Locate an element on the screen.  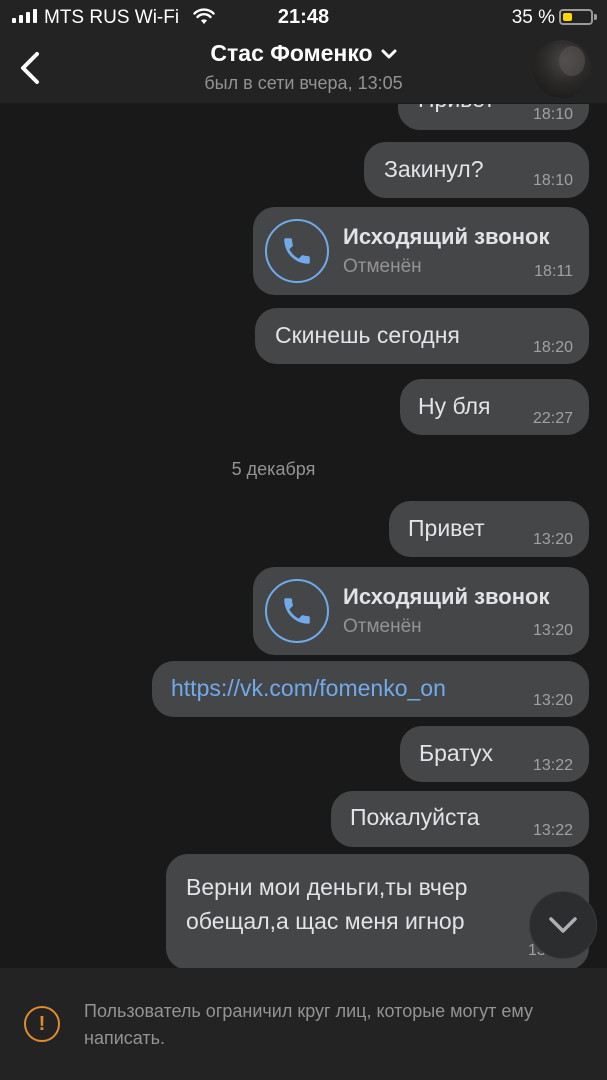
message-text: Скинешь сегодня is located at coordinates (367, 335).